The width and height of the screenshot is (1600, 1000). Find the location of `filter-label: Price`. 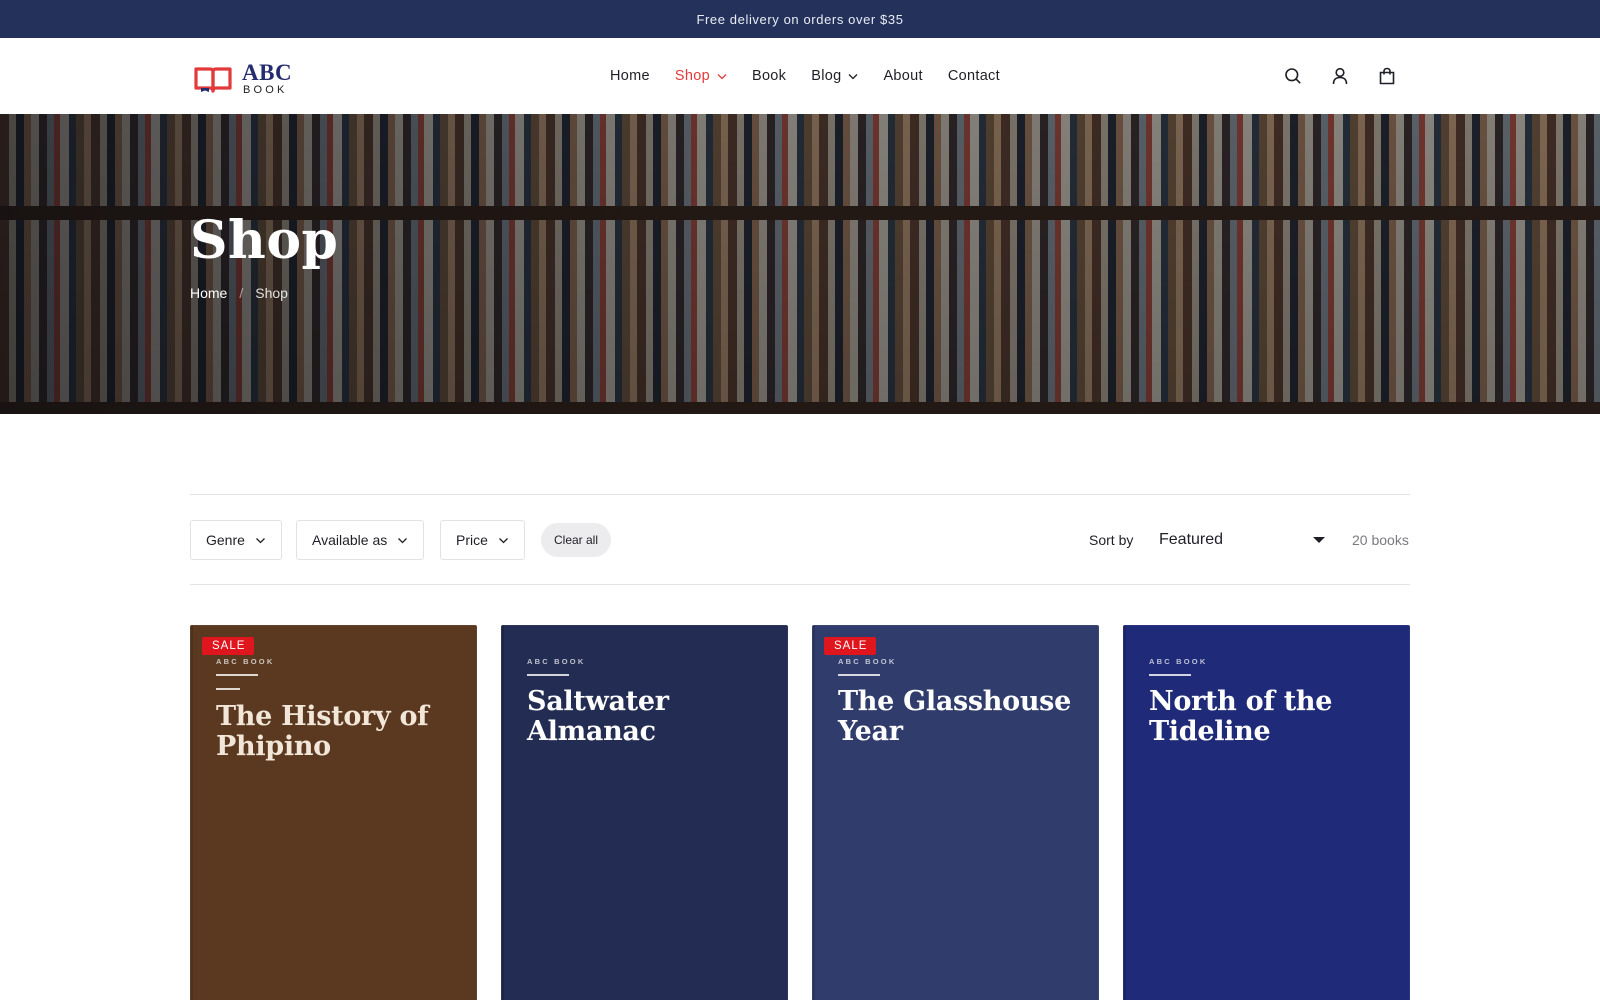

filter-label: Price is located at coordinates (472, 540).